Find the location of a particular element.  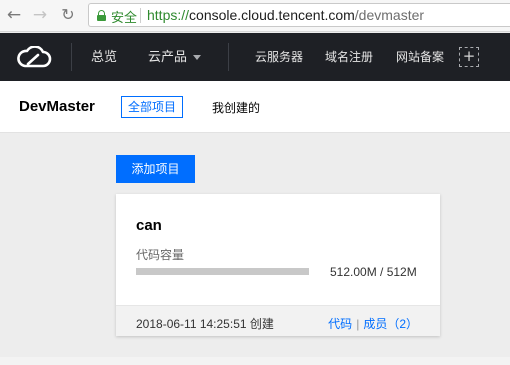

reload-icon: ↻ is located at coordinates (68, 15).